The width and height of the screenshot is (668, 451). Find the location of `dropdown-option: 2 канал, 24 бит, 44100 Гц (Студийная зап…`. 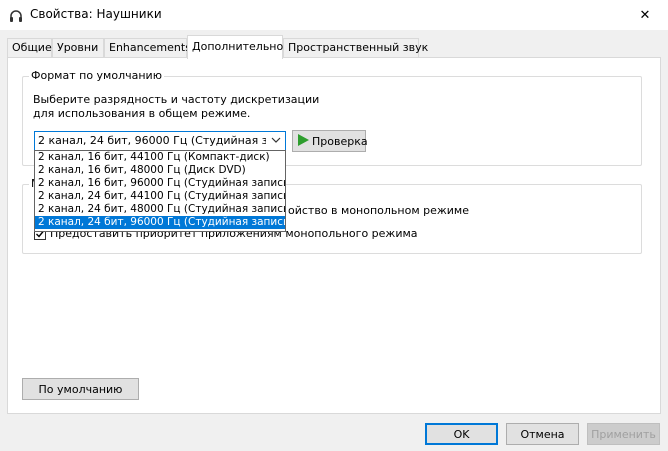

dropdown-option: 2 канал, 24 бит, 44100 Гц (Студийная зап… is located at coordinates (160, 196).